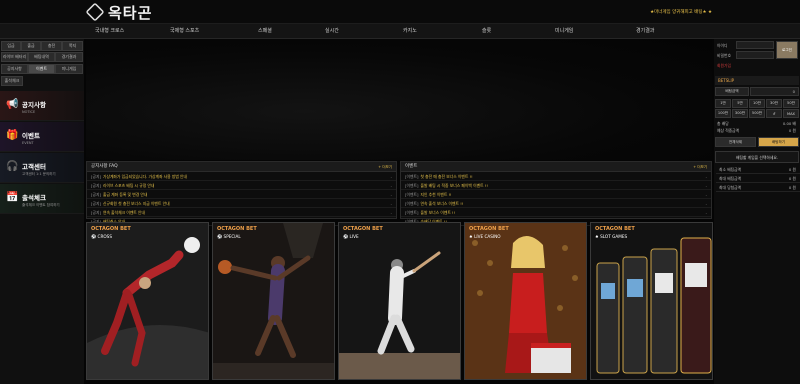 This screenshot has height=384, width=800. I want to click on bet-chip-button: 1만, so click(723, 103).